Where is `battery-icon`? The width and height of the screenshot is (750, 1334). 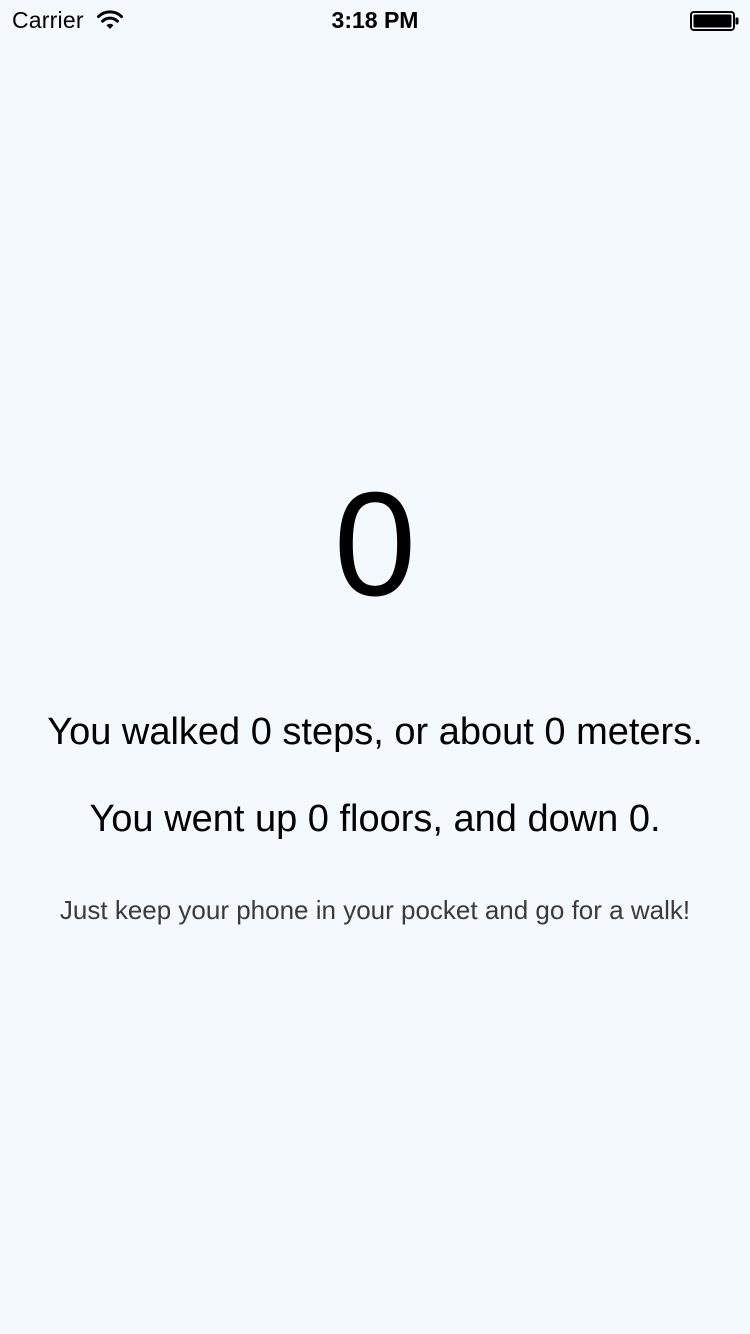
battery-icon is located at coordinates (714, 21).